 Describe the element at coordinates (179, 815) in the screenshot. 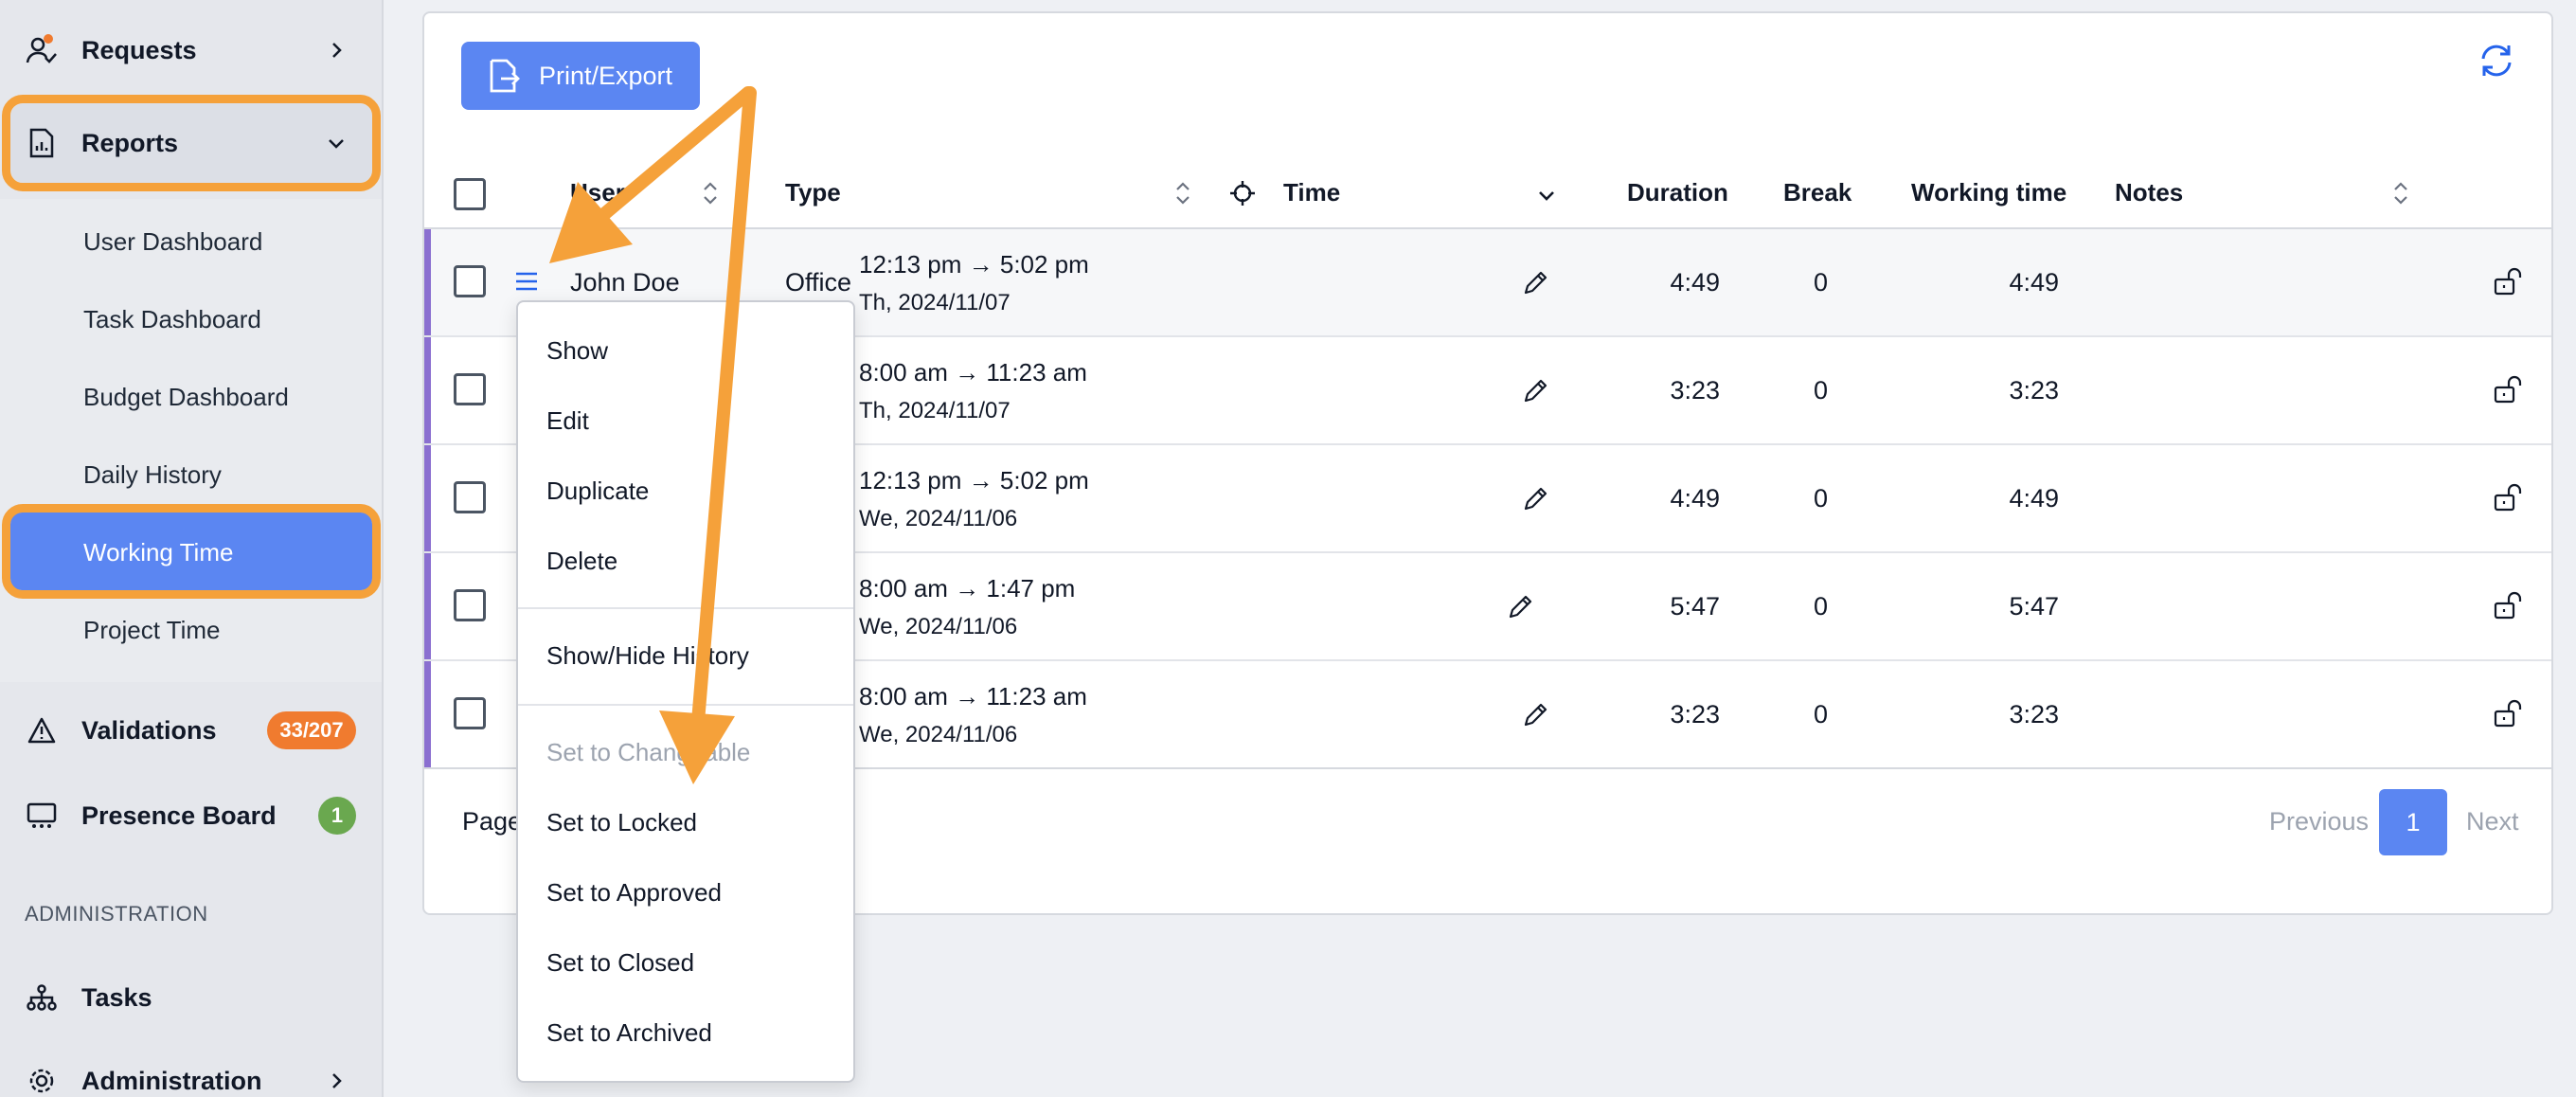

I see `nav-presence-board-label: Presence Board` at that location.